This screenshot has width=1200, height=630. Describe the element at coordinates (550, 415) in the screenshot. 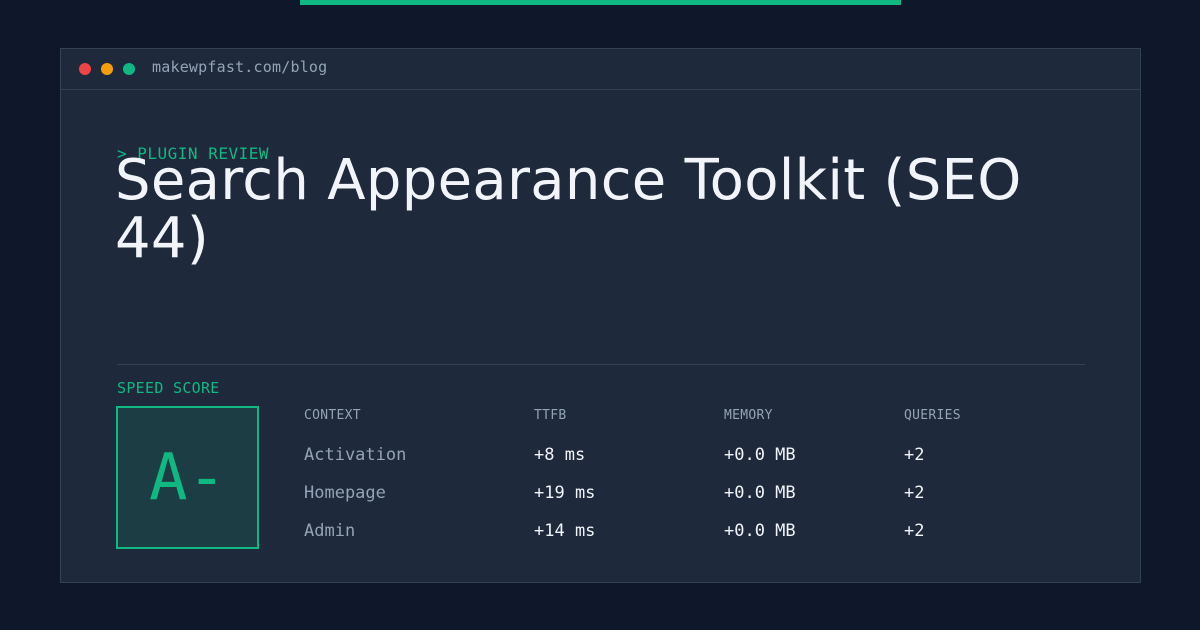

I see `column-header-ttfb: TTFB` at that location.